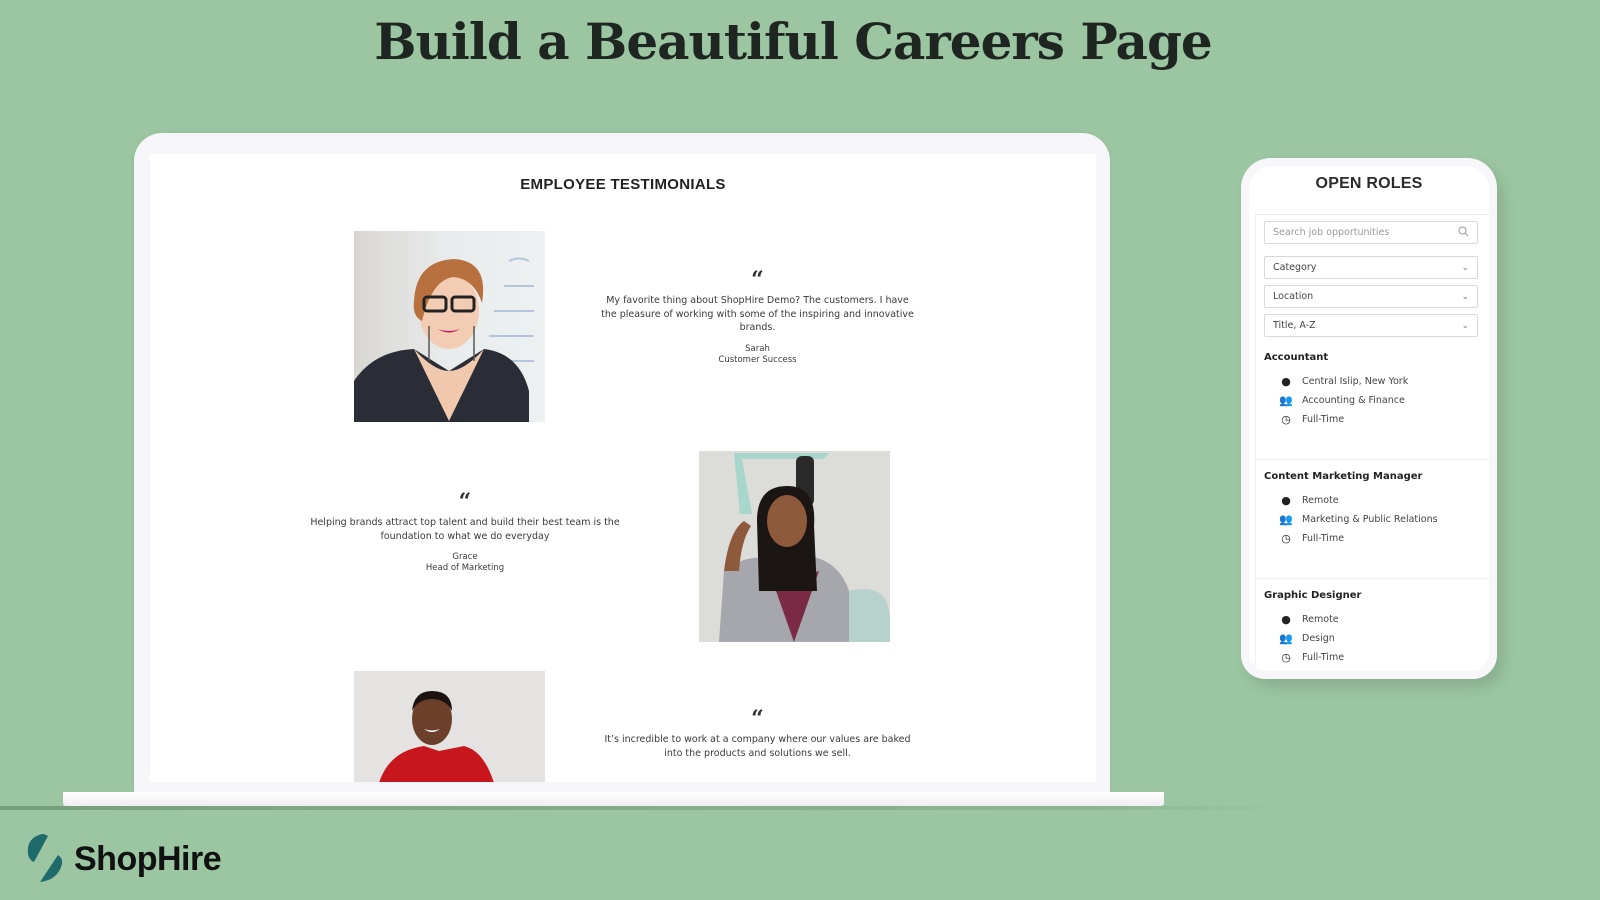 This screenshot has width=1600, height=900. Describe the element at coordinates (1355, 381) in the screenshot. I see `job-location: Central Islip, New York` at that location.